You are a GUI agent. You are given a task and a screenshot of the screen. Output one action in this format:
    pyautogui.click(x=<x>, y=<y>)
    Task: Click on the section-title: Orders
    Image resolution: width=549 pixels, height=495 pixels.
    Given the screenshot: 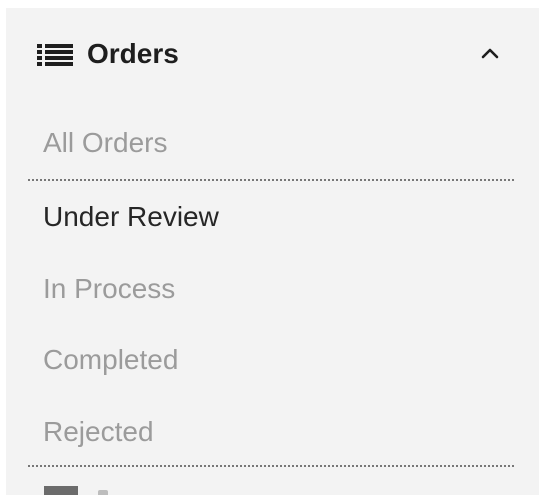 What is the action you would take?
    pyautogui.click(x=133, y=53)
    